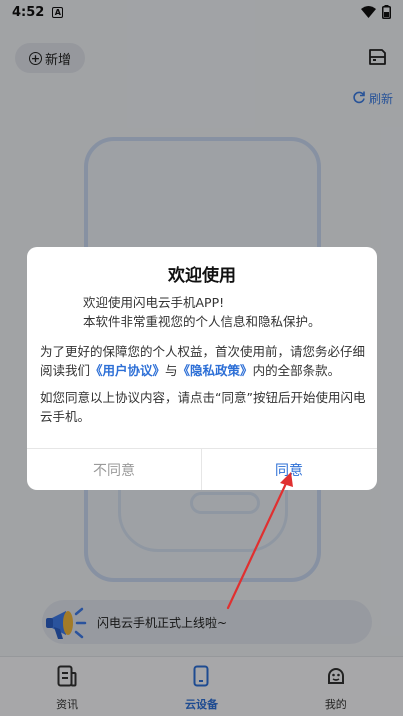 The height and width of the screenshot is (716, 403). What do you see at coordinates (114, 469) in the screenshot?
I see `disagree-button: 不同意` at bounding box center [114, 469].